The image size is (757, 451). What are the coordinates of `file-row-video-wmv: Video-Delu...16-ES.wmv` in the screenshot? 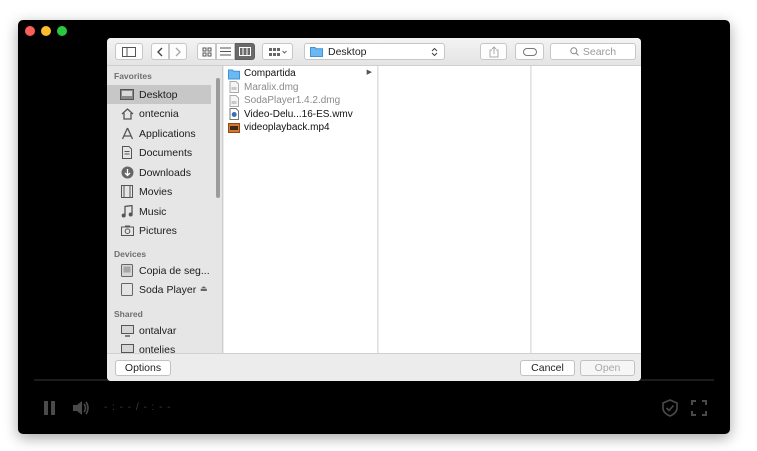 It's located at (301, 115).